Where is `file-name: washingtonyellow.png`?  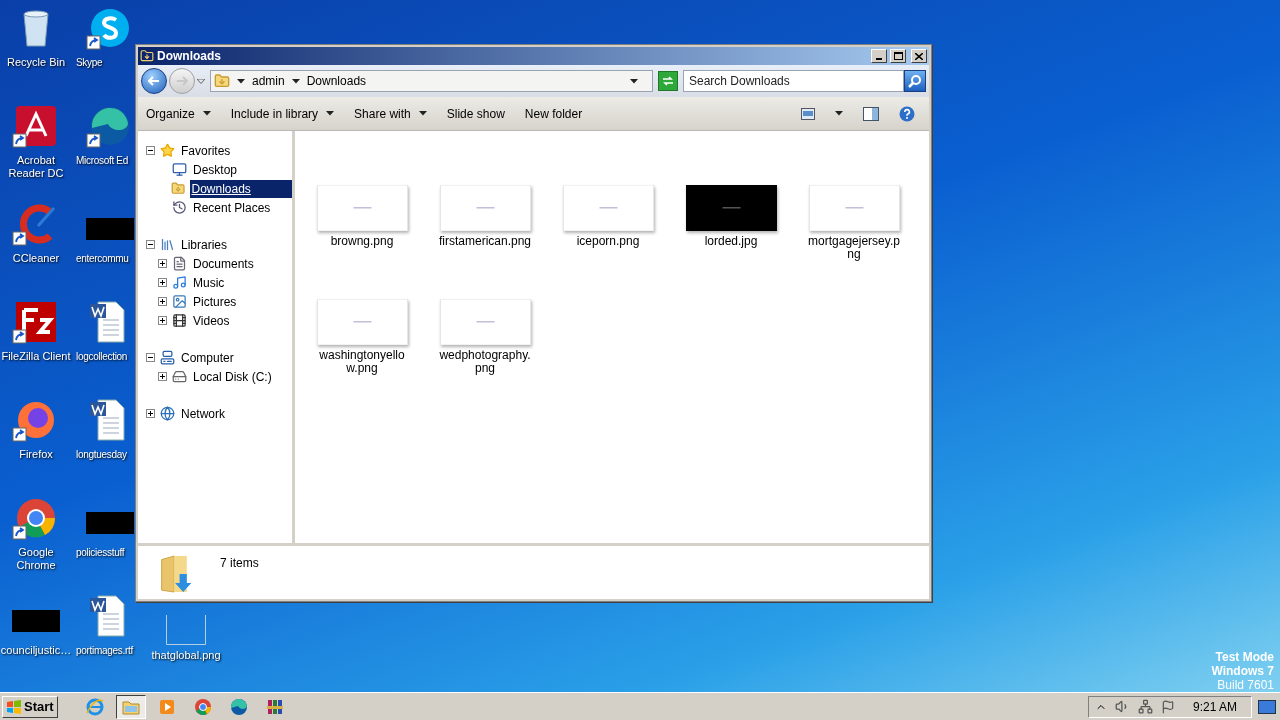 file-name: washingtonyellow.png is located at coordinates (362, 362).